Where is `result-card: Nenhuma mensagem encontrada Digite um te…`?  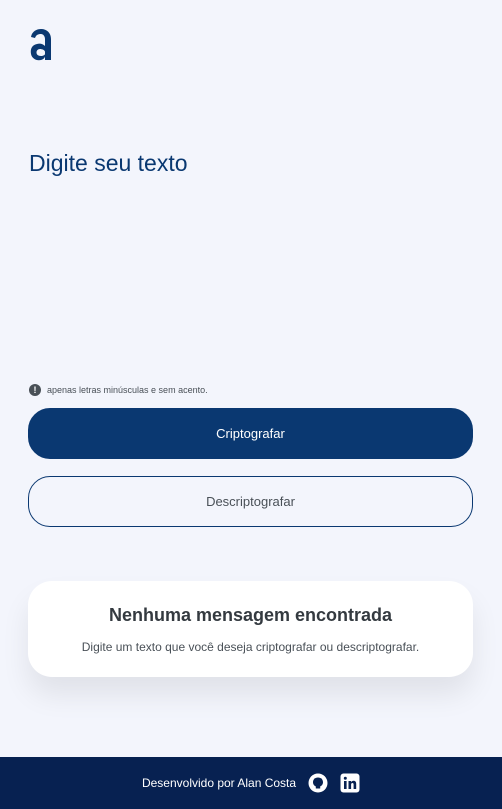 result-card: Nenhuma mensagem encontrada Digite um te… is located at coordinates (250, 629).